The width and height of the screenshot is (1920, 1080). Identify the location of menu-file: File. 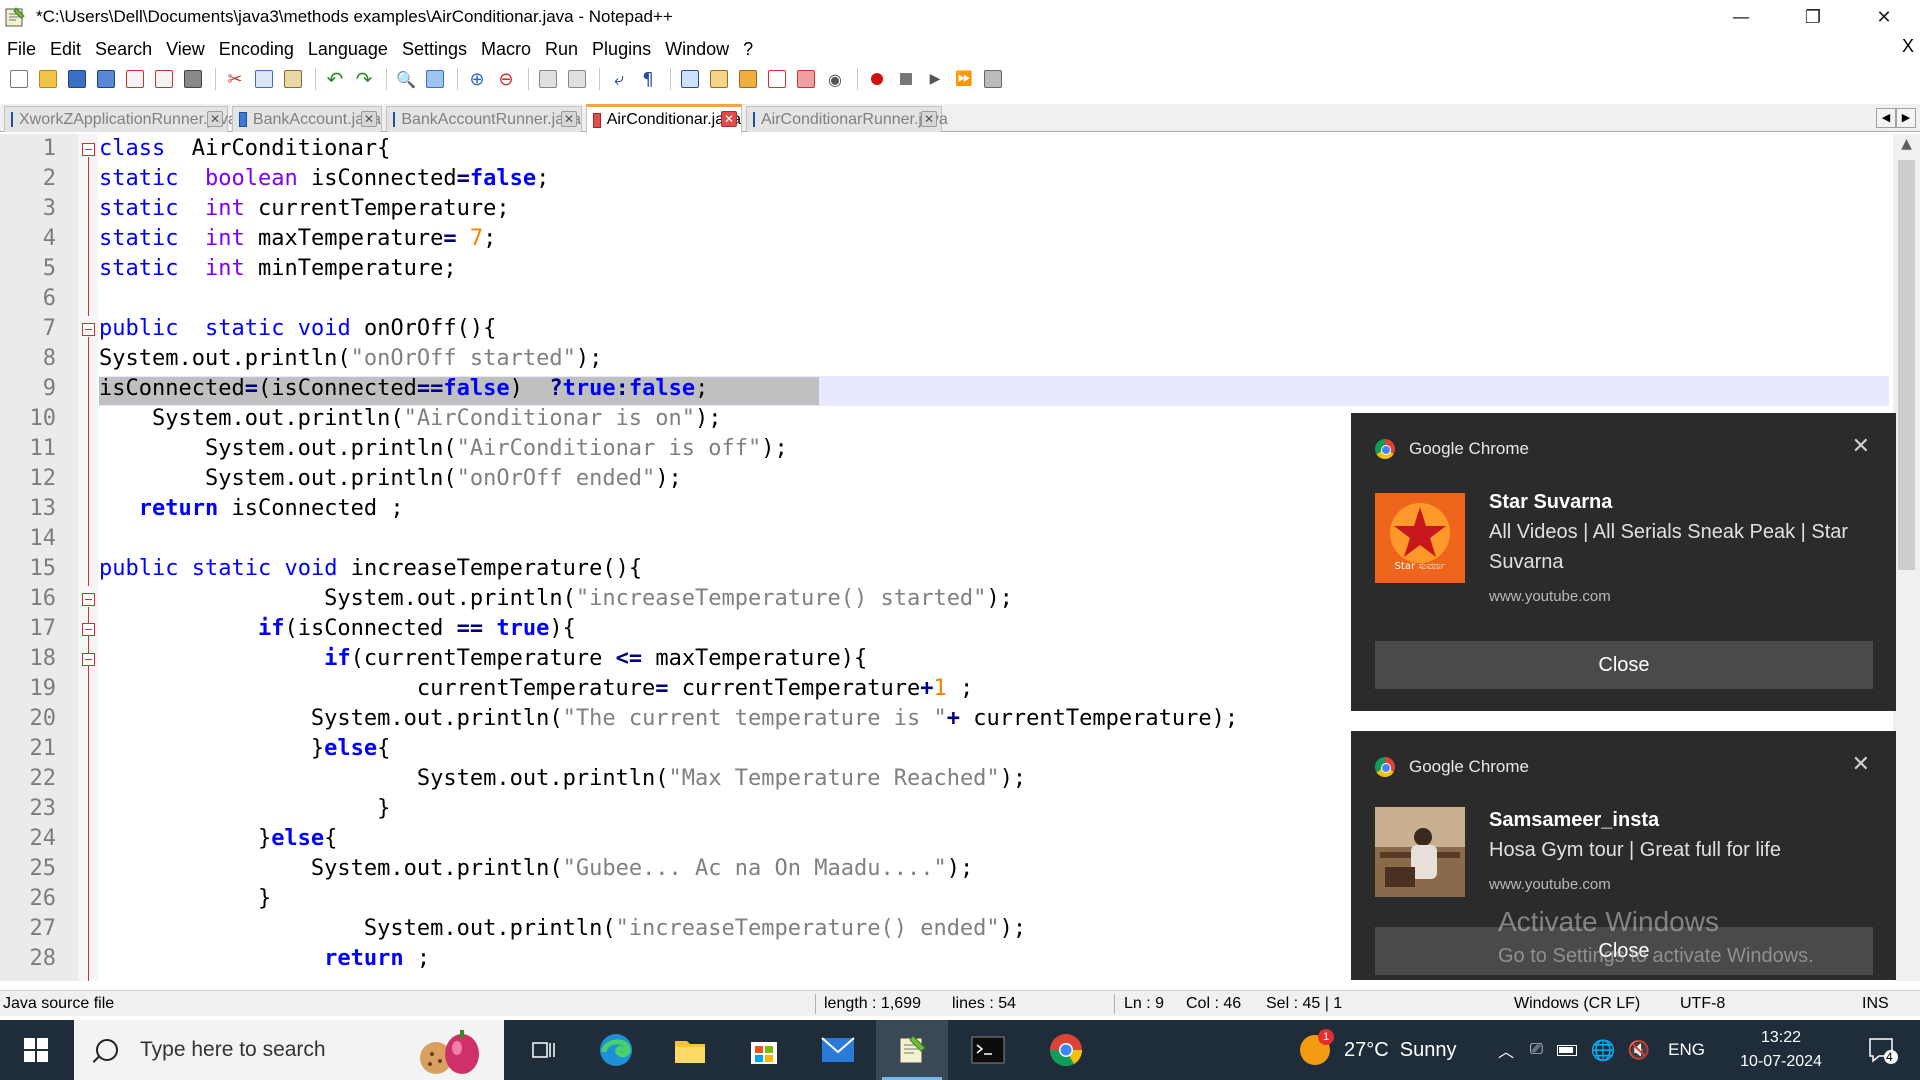
(21, 49).